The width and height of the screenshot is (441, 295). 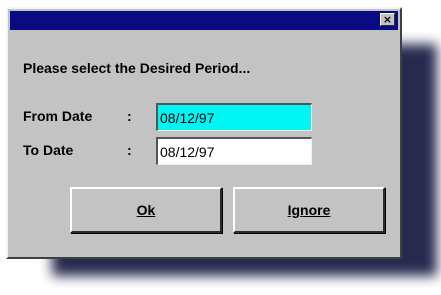 I want to click on from-date-label: From Date, so click(x=58, y=116).